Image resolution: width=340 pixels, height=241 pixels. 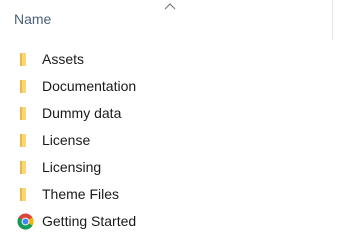 What do you see at coordinates (63, 59) in the screenshot?
I see `list-item-label: Assets` at bounding box center [63, 59].